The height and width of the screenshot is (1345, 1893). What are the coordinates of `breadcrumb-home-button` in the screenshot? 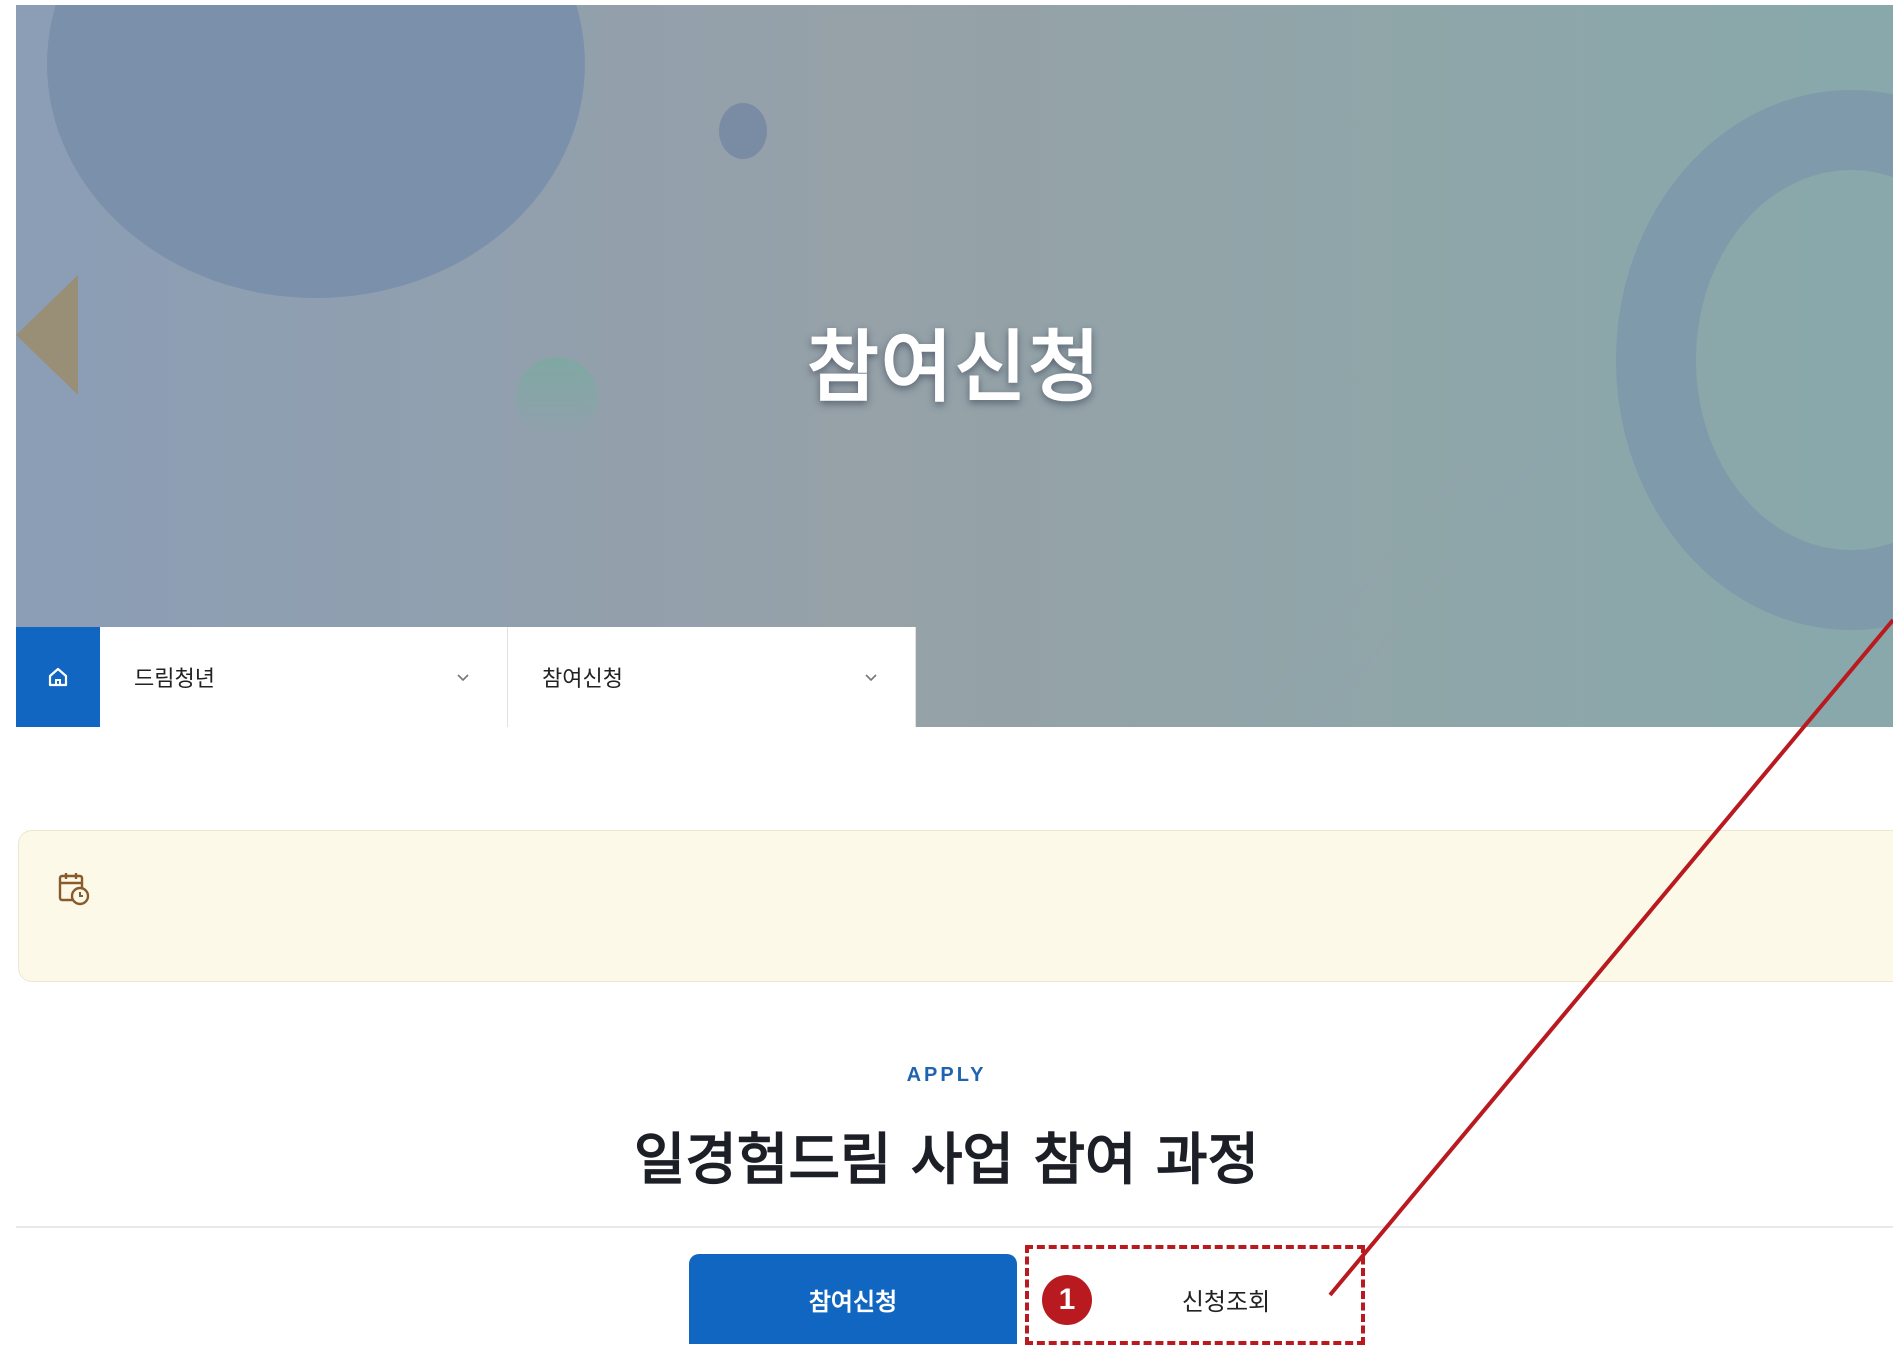 It's located at (58, 677).